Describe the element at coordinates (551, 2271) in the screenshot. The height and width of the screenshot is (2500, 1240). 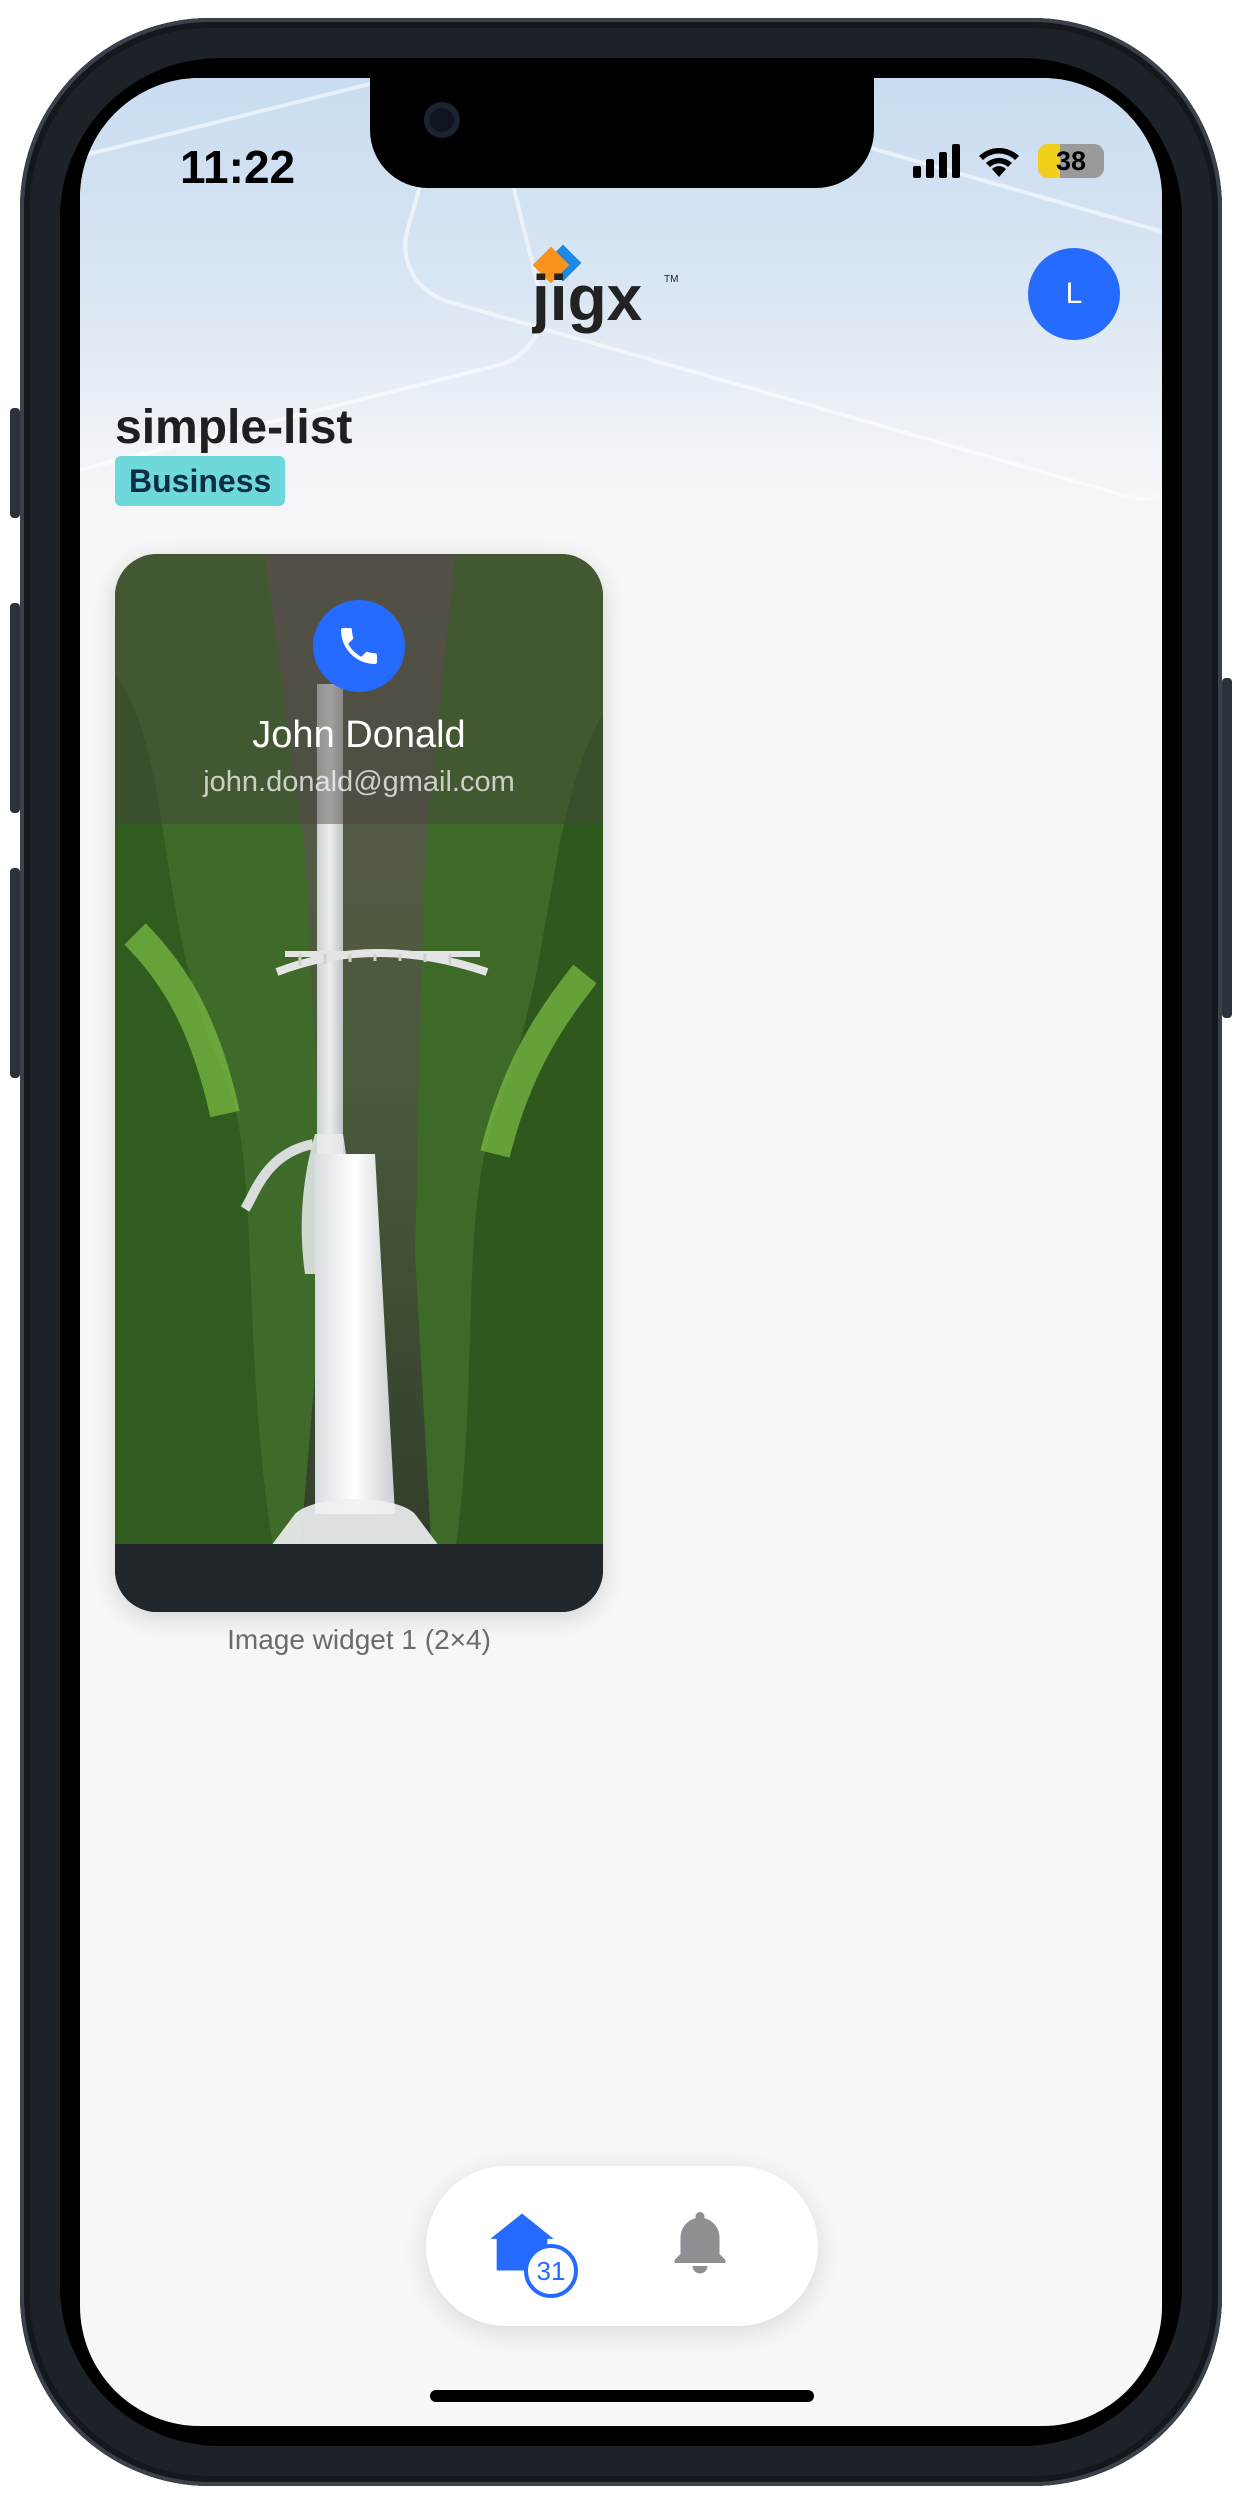
I see `home-badge: 31` at that location.